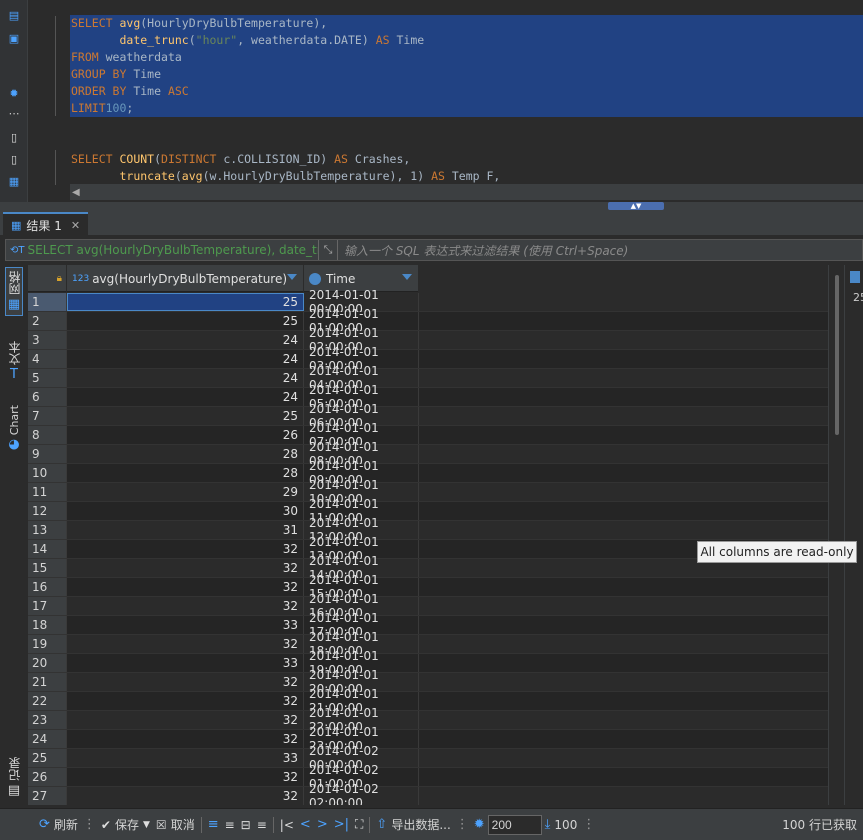 This screenshot has width=863, height=840. Describe the element at coordinates (466, 23) in the screenshot. I see `code-line: SELECT avg(HourlyDryBulbTemperature),` at that location.